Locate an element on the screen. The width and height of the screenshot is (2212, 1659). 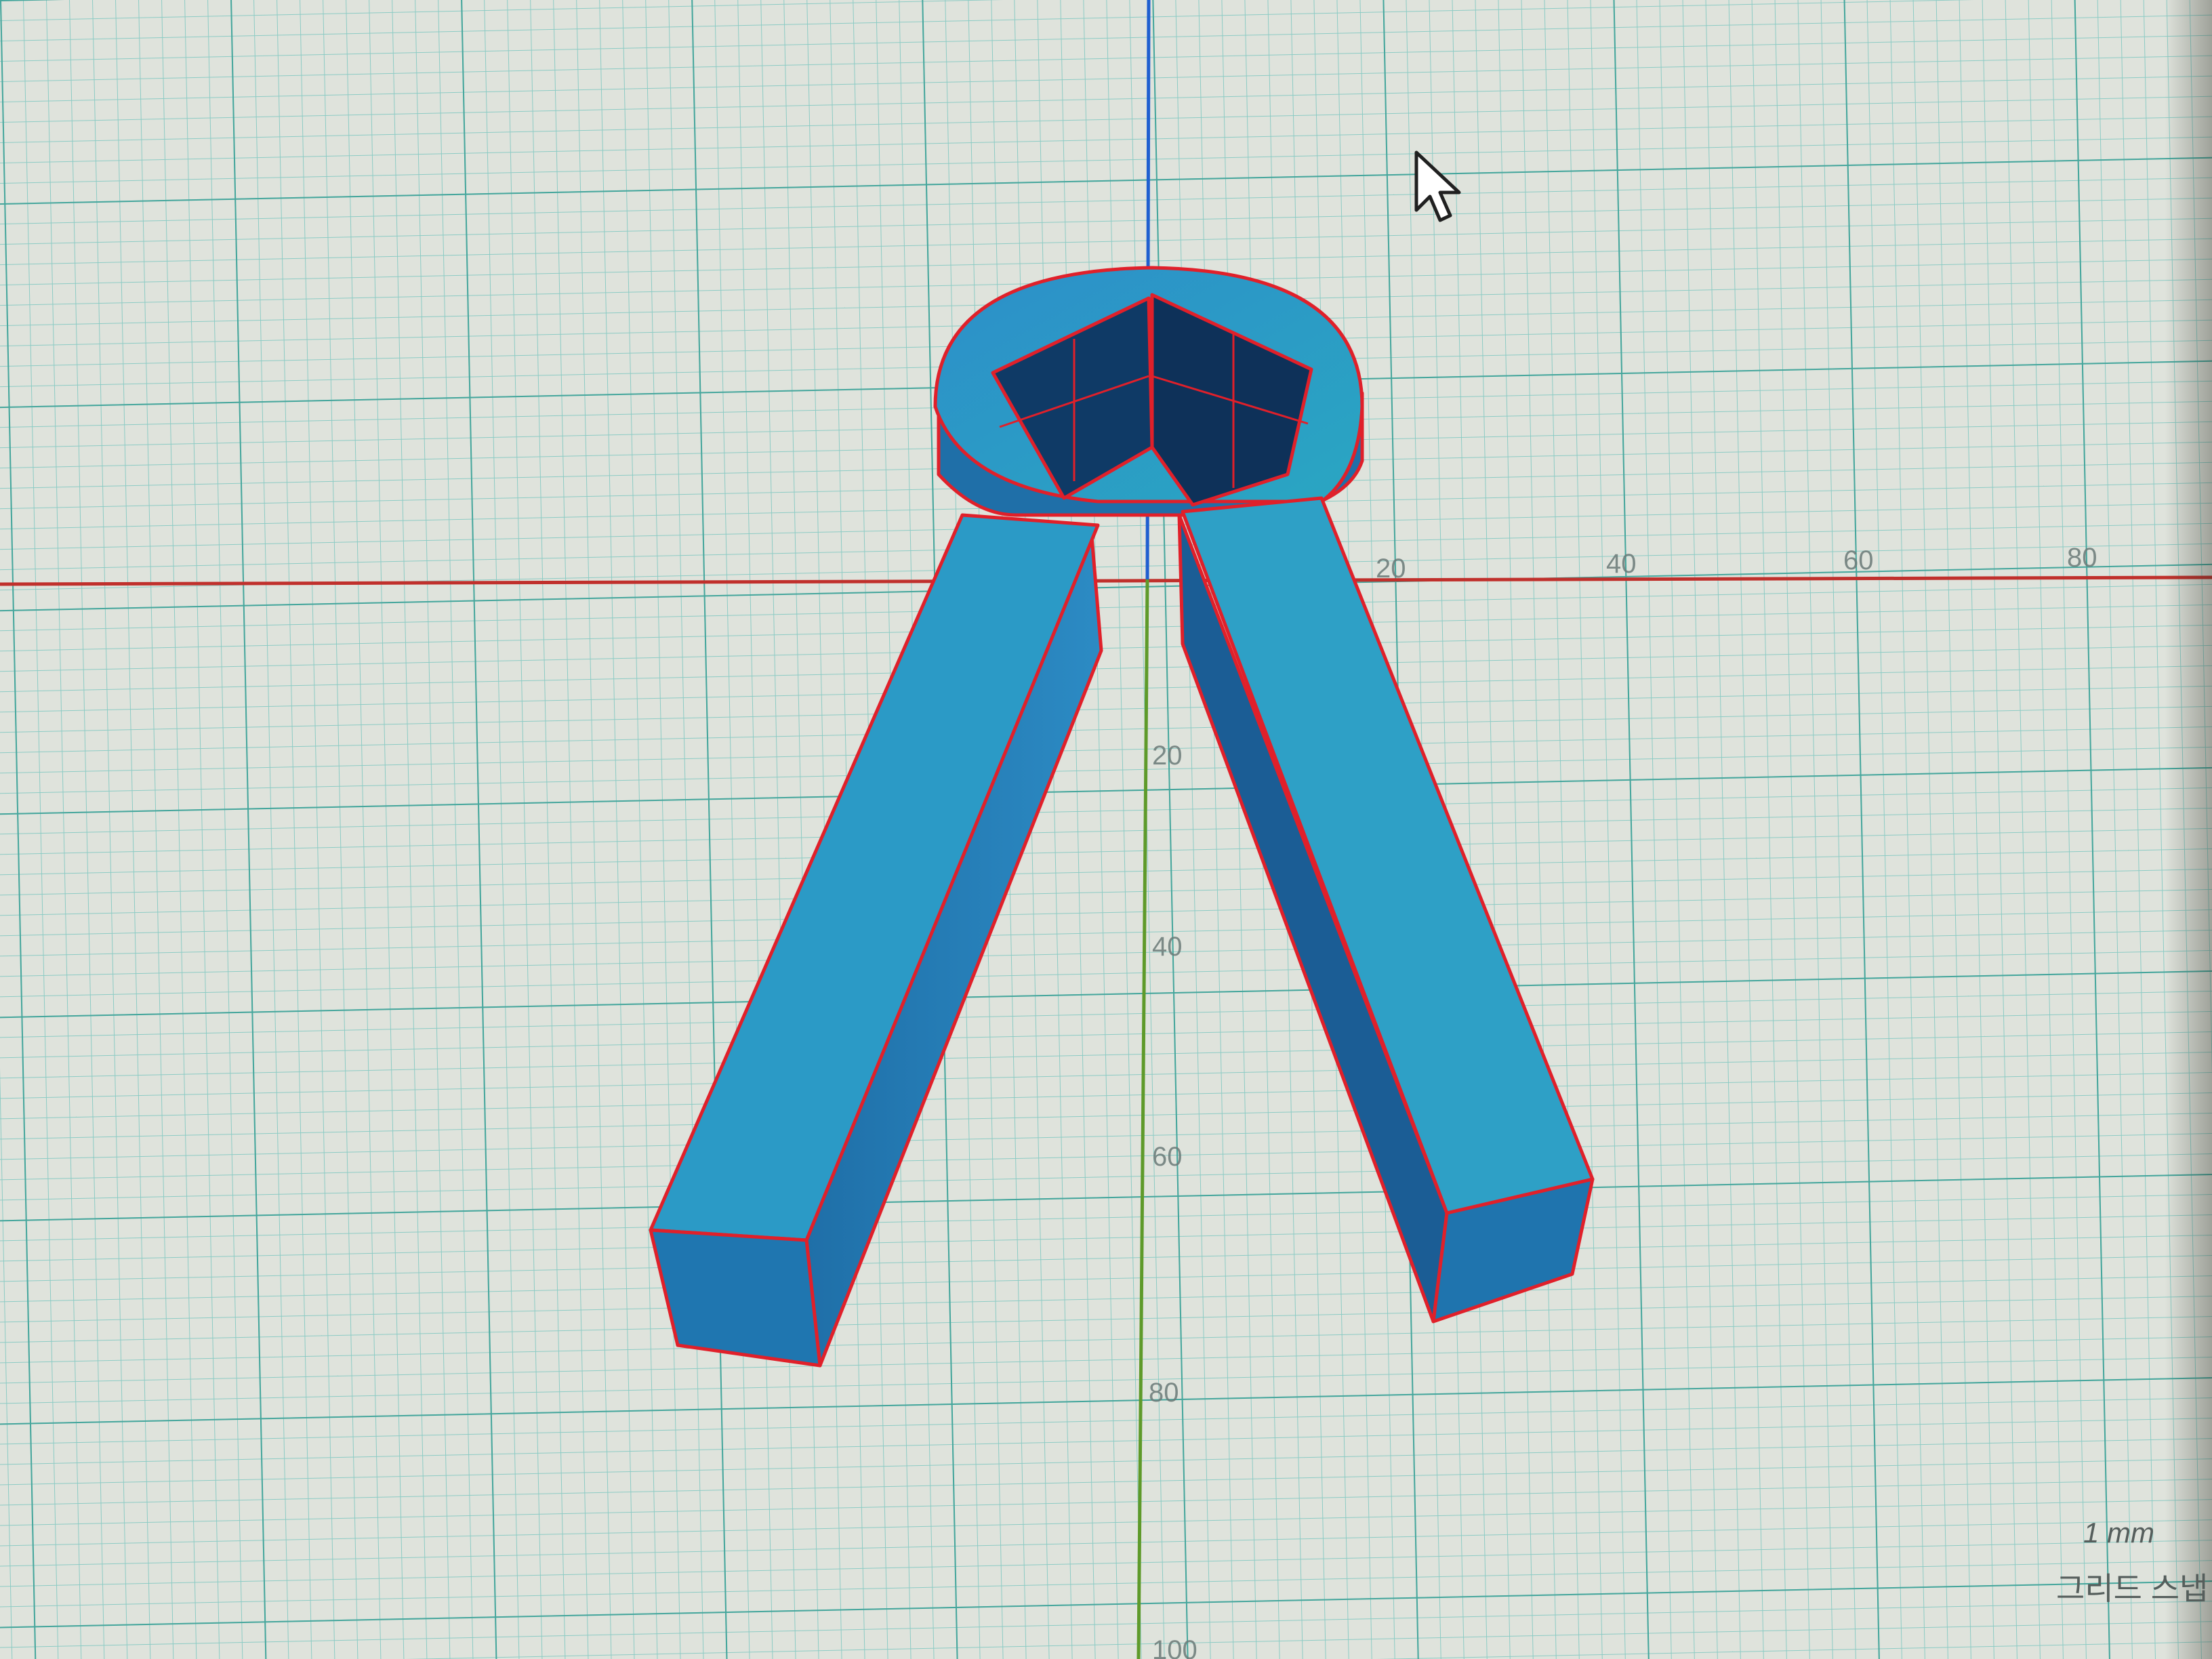
x-axis-tick: 60 is located at coordinates (1859, 560).